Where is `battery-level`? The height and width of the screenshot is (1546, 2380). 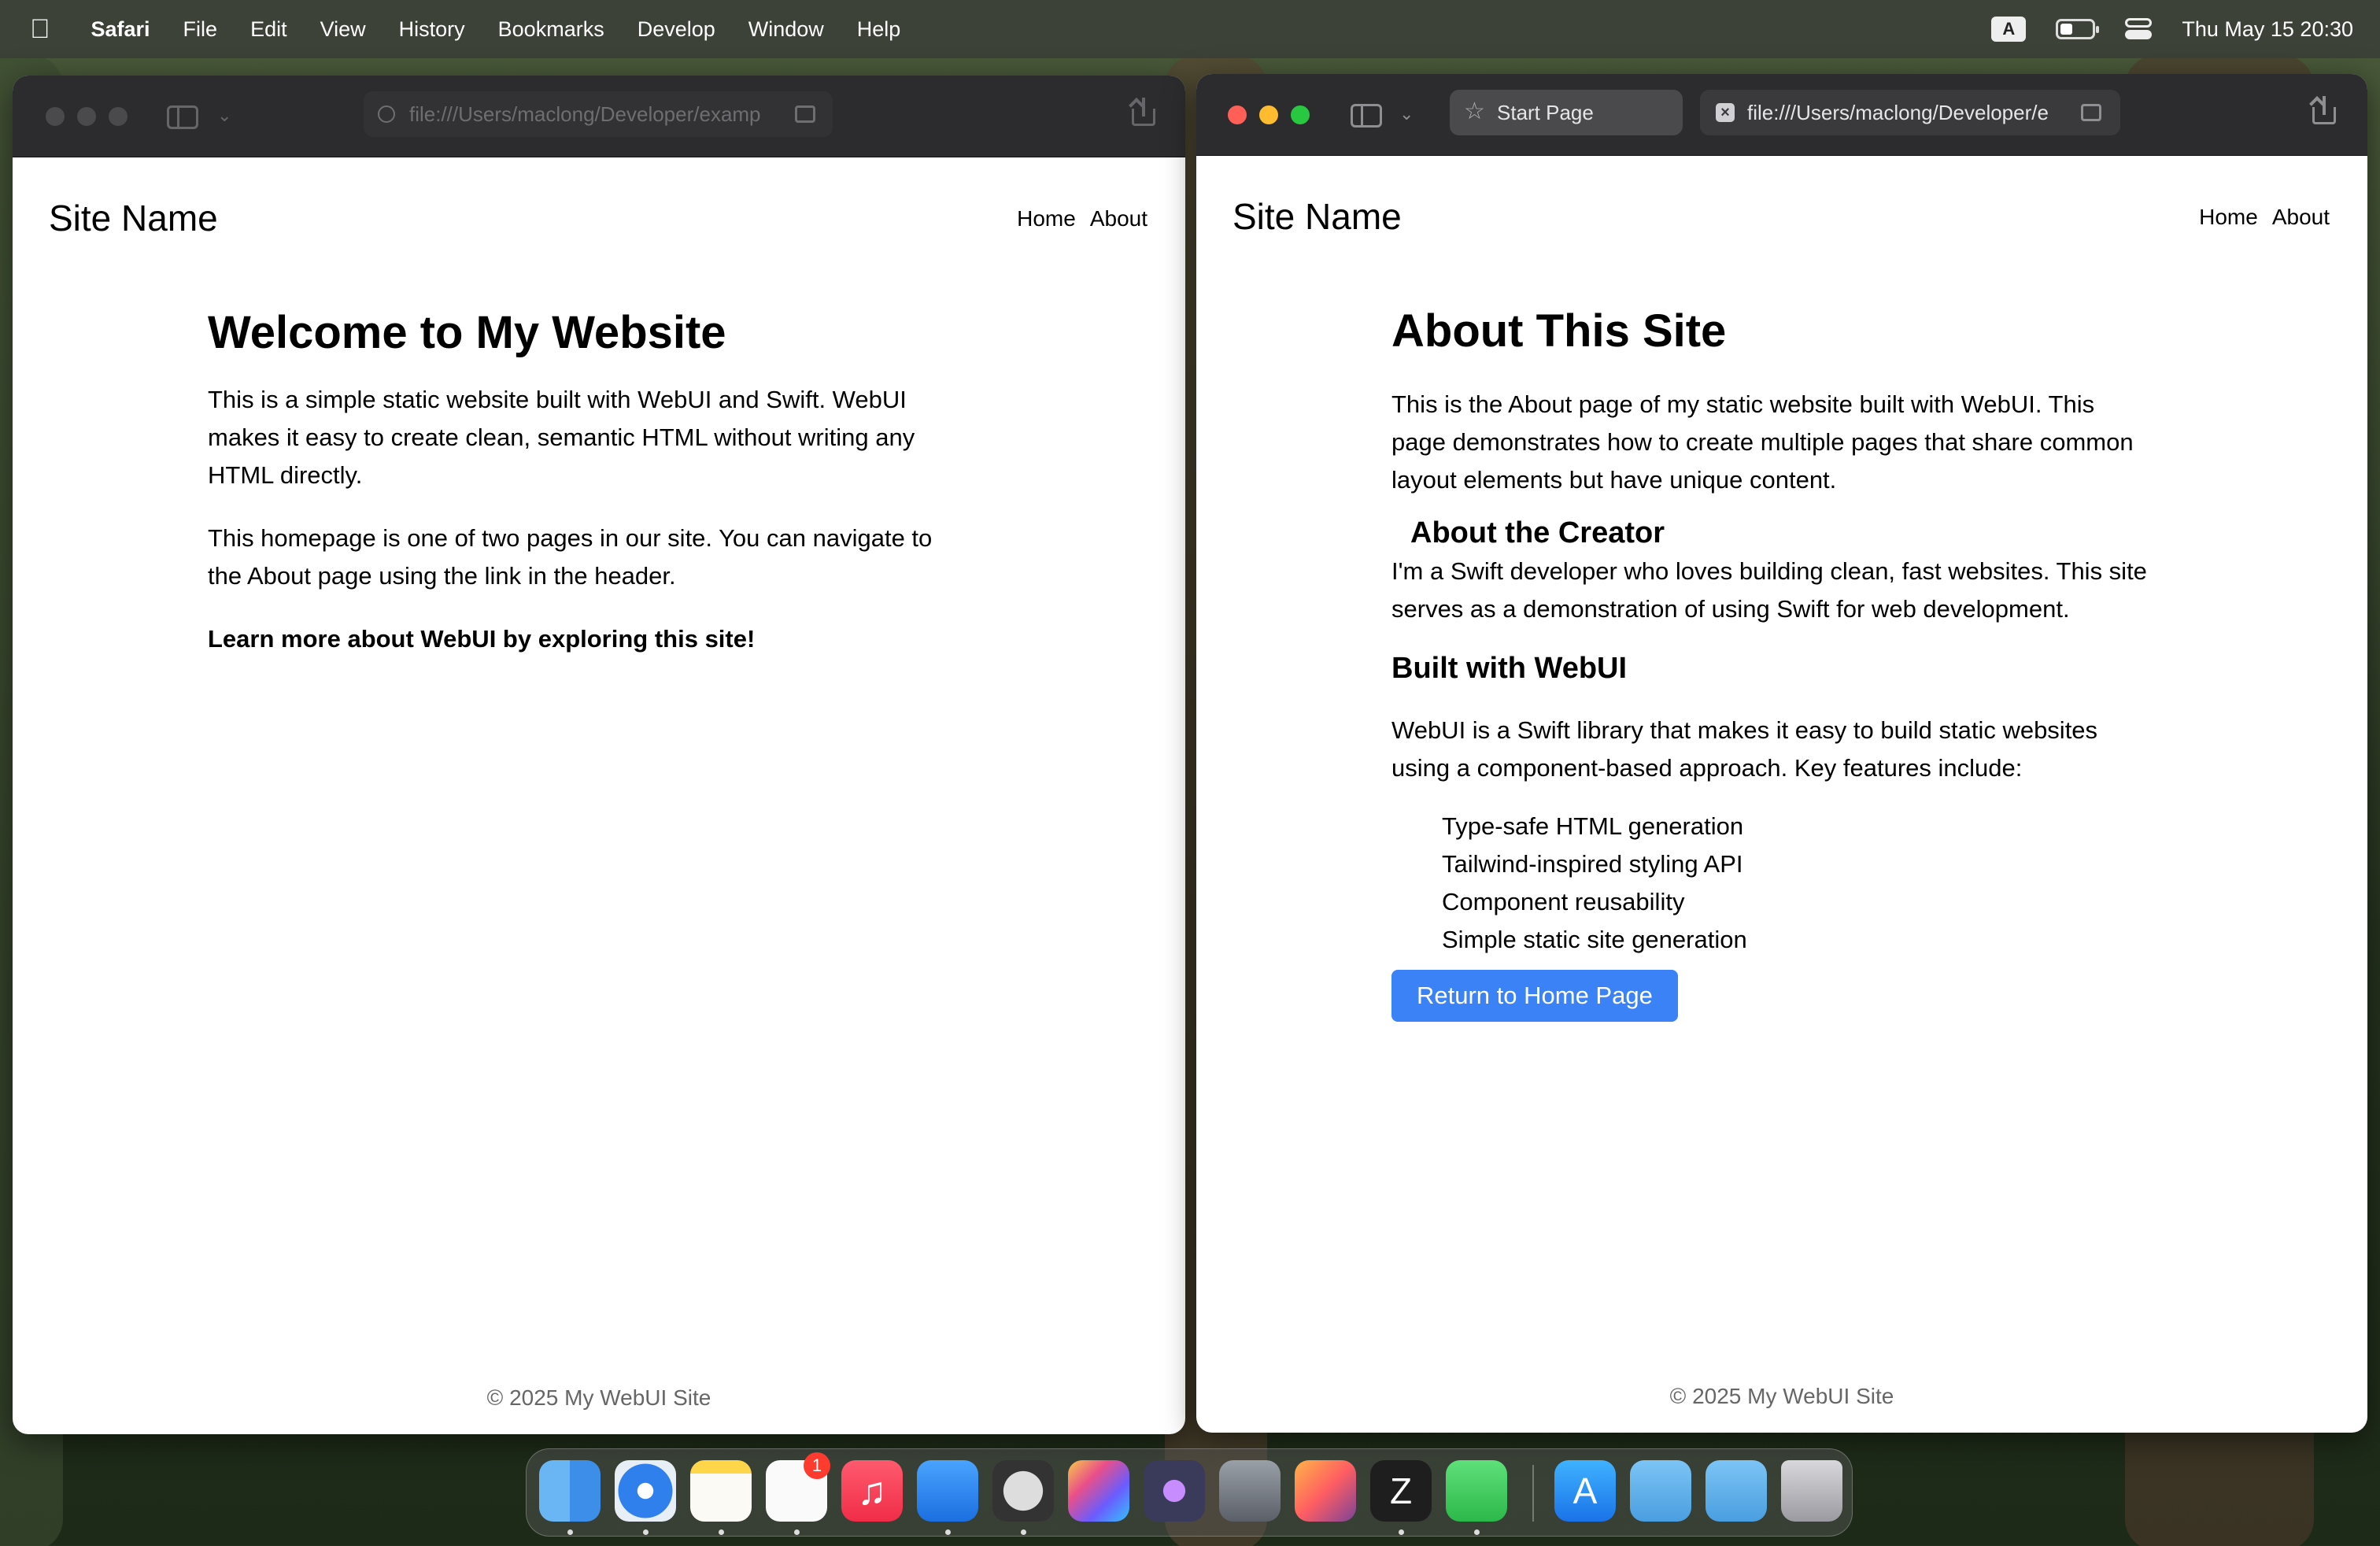
battery-level is located at coordinates (2066, 29).